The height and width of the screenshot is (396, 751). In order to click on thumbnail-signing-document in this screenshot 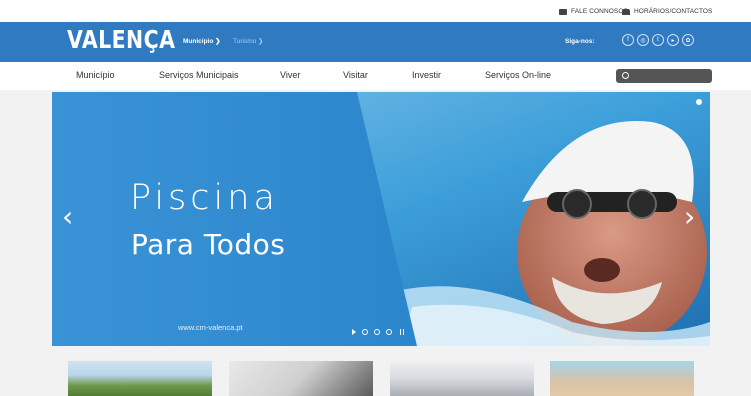, I will do `click(301, 378)`.